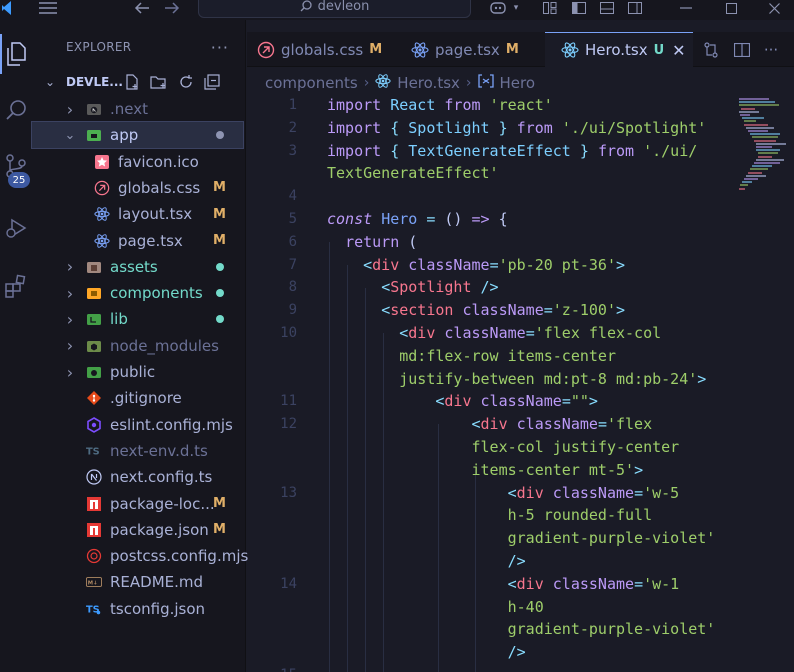 This screenshot has height=672, width=794. I want to click on close-window-icon, so click(774, 8).